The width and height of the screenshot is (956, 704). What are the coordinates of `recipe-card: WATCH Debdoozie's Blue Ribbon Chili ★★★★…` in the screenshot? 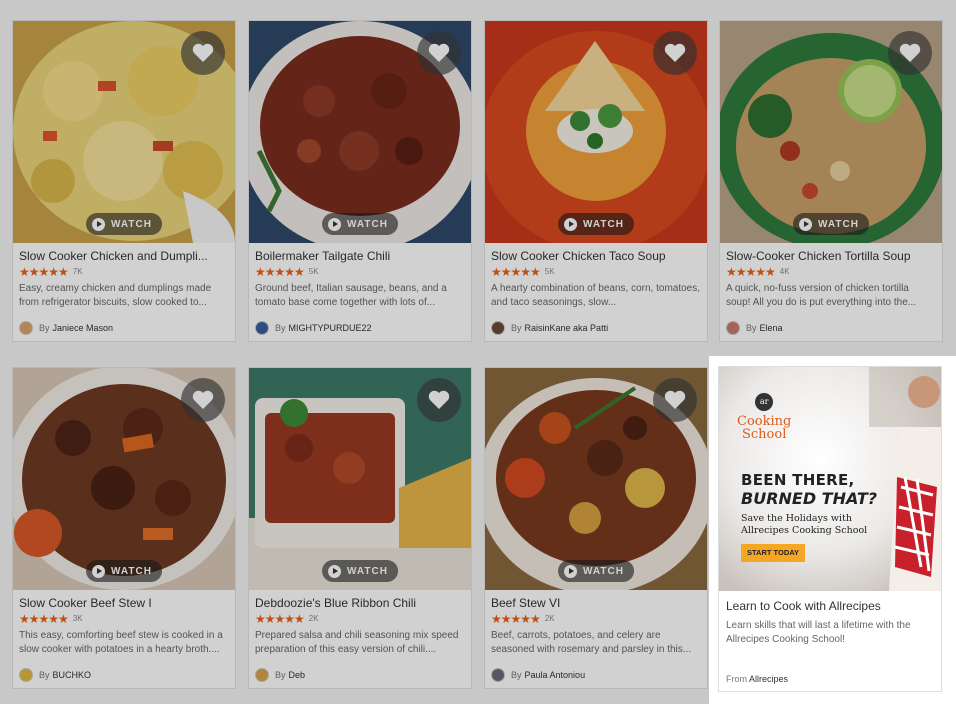 It's located at (360, 528).